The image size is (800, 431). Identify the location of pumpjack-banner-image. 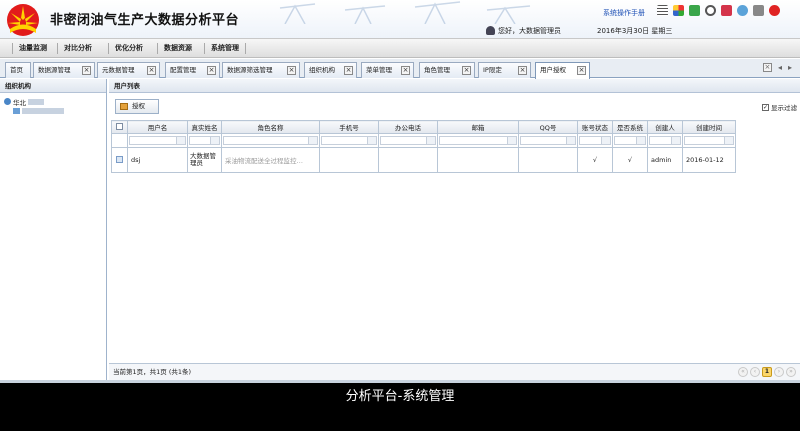
(405, 12).